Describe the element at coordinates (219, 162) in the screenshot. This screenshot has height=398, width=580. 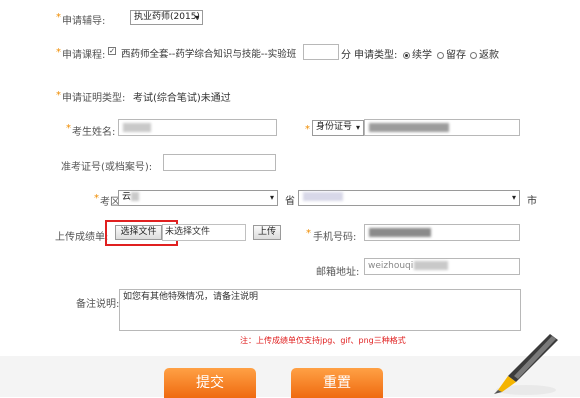
I see `exam-number-input` at that location.